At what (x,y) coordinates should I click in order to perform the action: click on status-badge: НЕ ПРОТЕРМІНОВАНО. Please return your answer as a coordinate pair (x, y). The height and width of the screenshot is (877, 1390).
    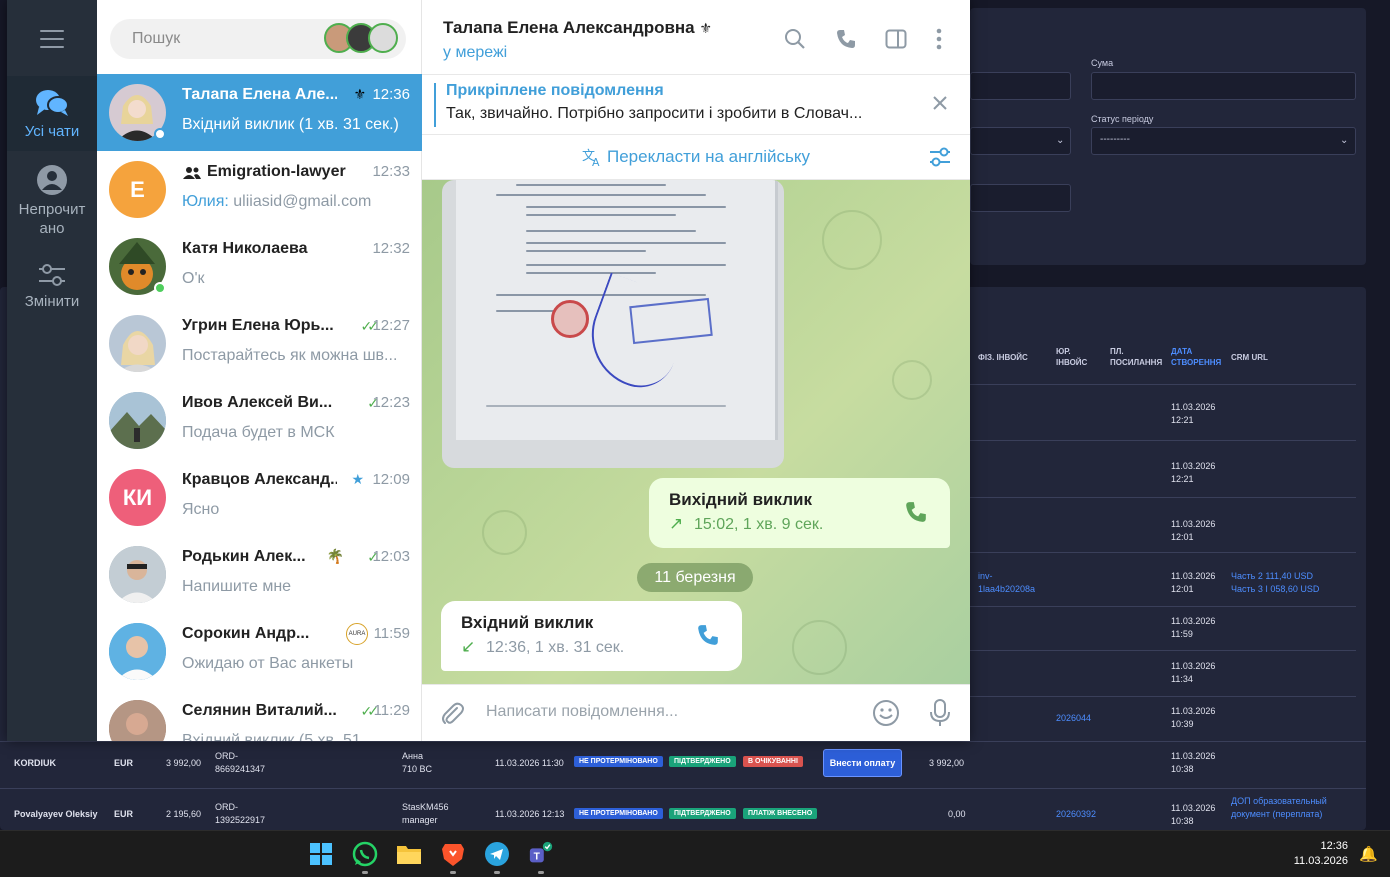
    Looking at the image, I should click on (618, 761).